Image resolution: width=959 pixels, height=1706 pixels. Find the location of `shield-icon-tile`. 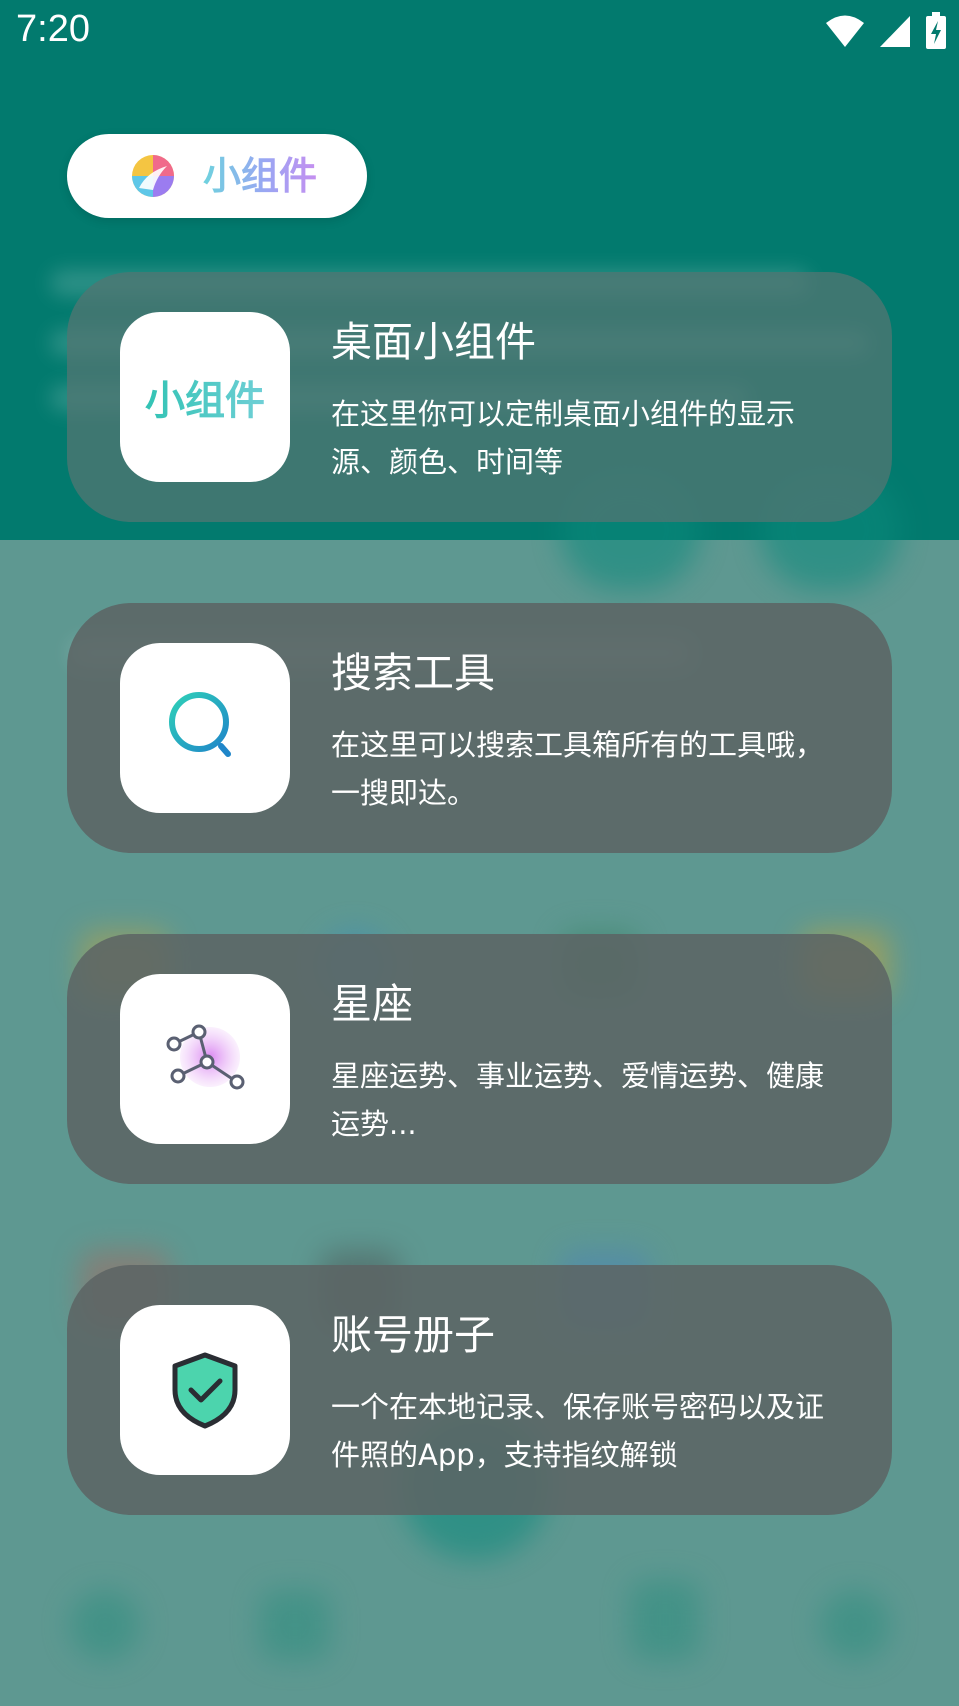

shield-icon-tile is located at coordinates (205, 1390).